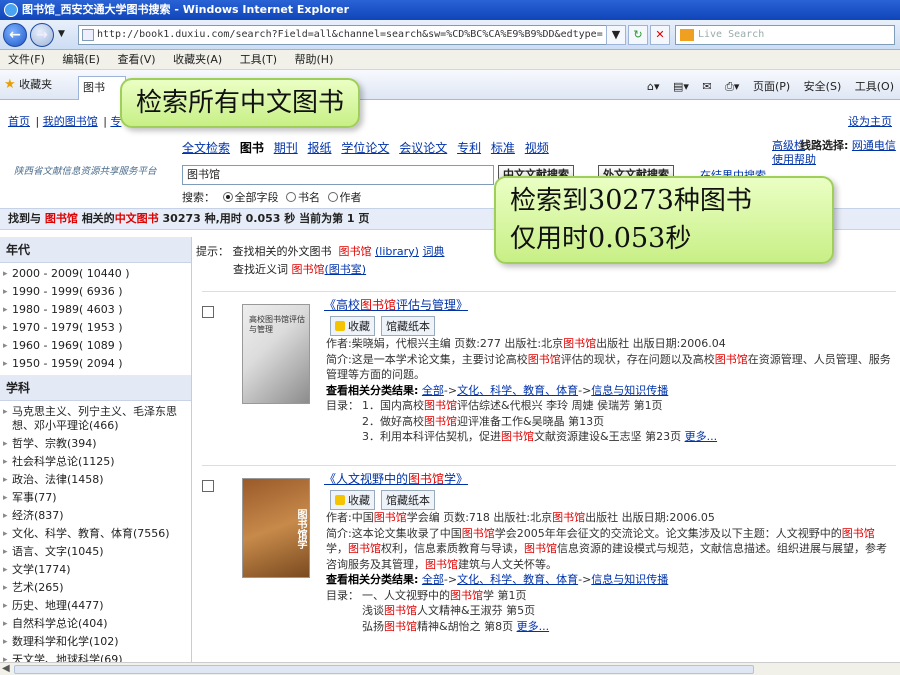 The height and width of the screenshot is (675, 900). What do you see at coordinates (95, 388) in the screenshot?
I see `subject-heading: 学科` at bounding box center [95, 388].